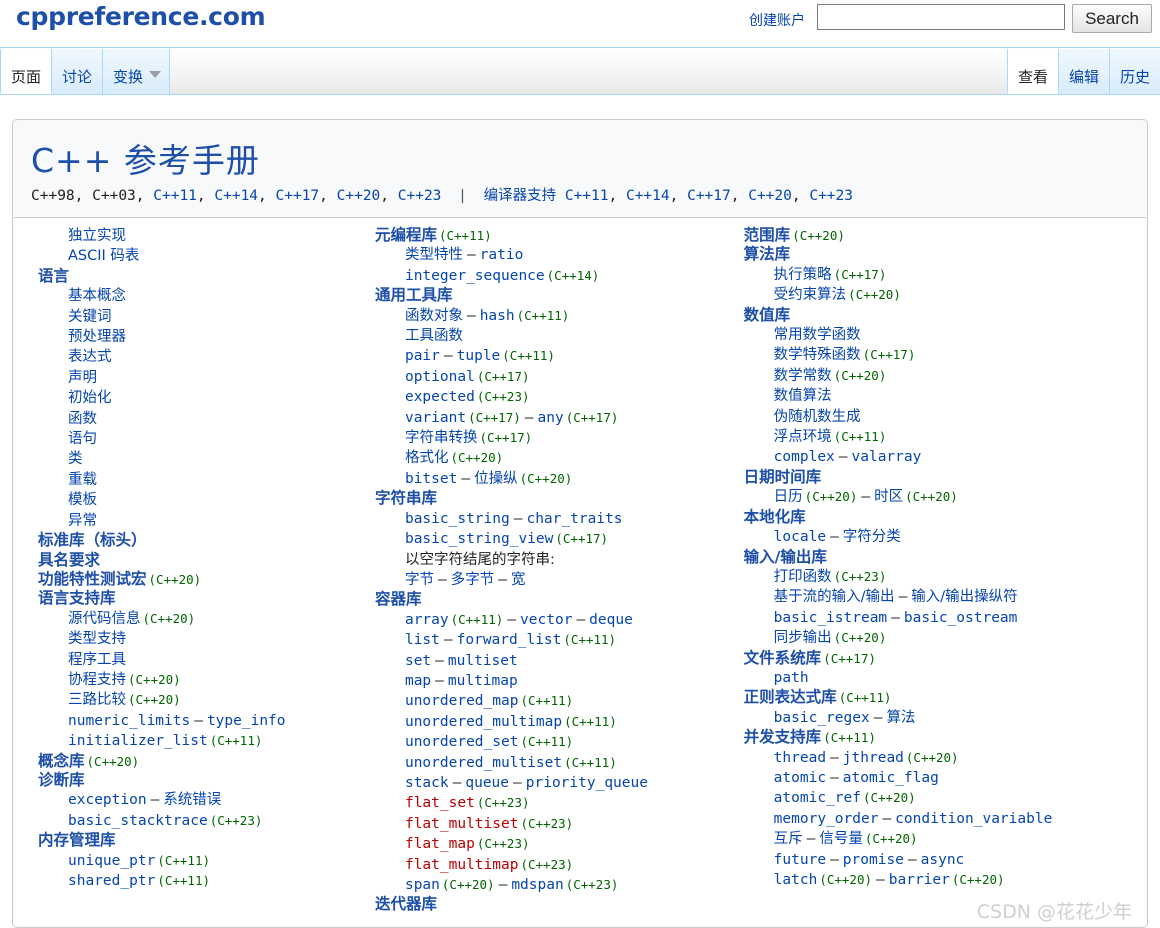  Describe the element at coordinates (783, 737) in the screenshot. I see `nav-section-heading: 并发支持库` at that location.